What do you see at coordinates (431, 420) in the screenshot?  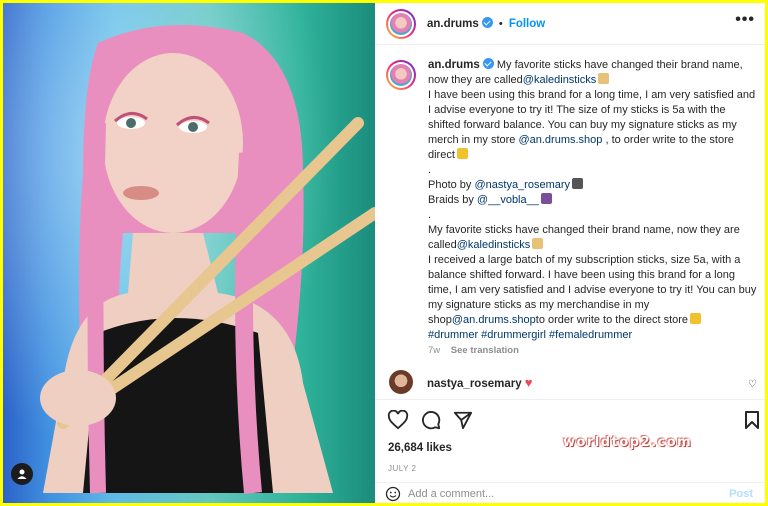 I see `comment-icon` at bounding box center [431, 420].